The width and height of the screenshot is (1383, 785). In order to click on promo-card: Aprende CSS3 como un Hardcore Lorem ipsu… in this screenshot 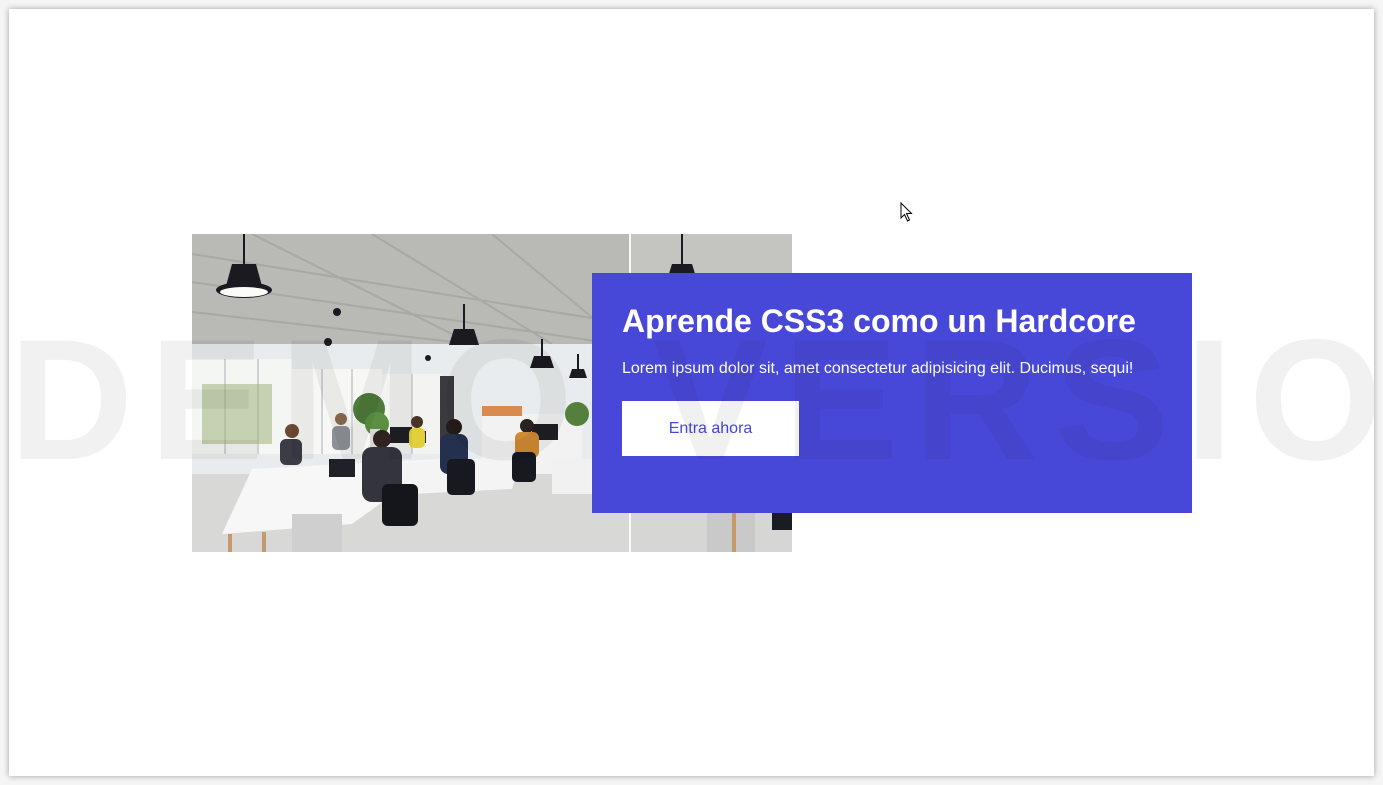, I will do `click(892, 393)`.